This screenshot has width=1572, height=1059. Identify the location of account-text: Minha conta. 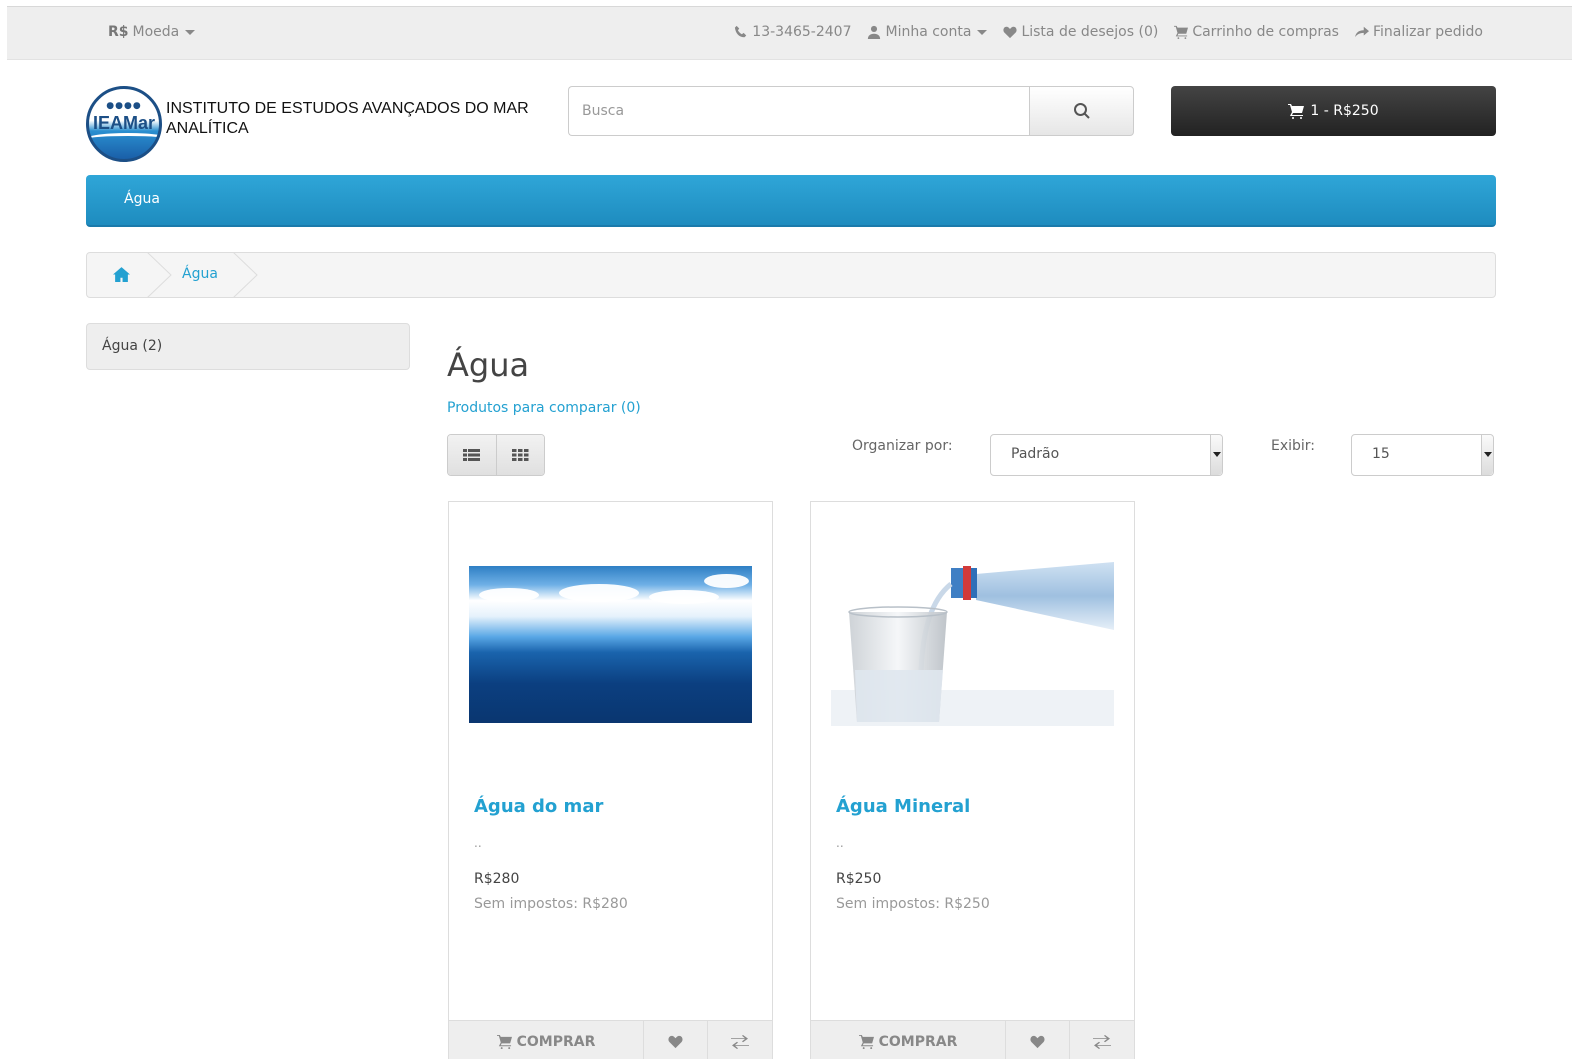
(928, 32).